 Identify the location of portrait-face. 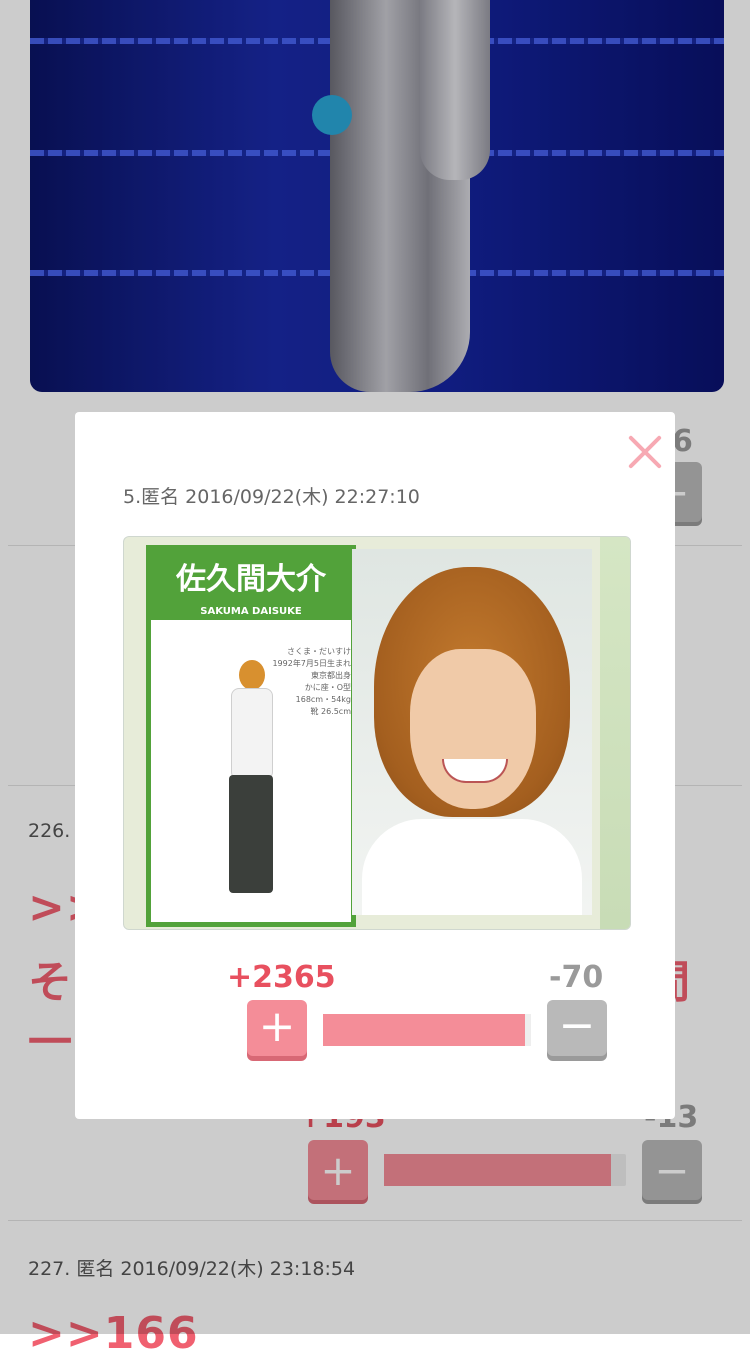
(473, 729).